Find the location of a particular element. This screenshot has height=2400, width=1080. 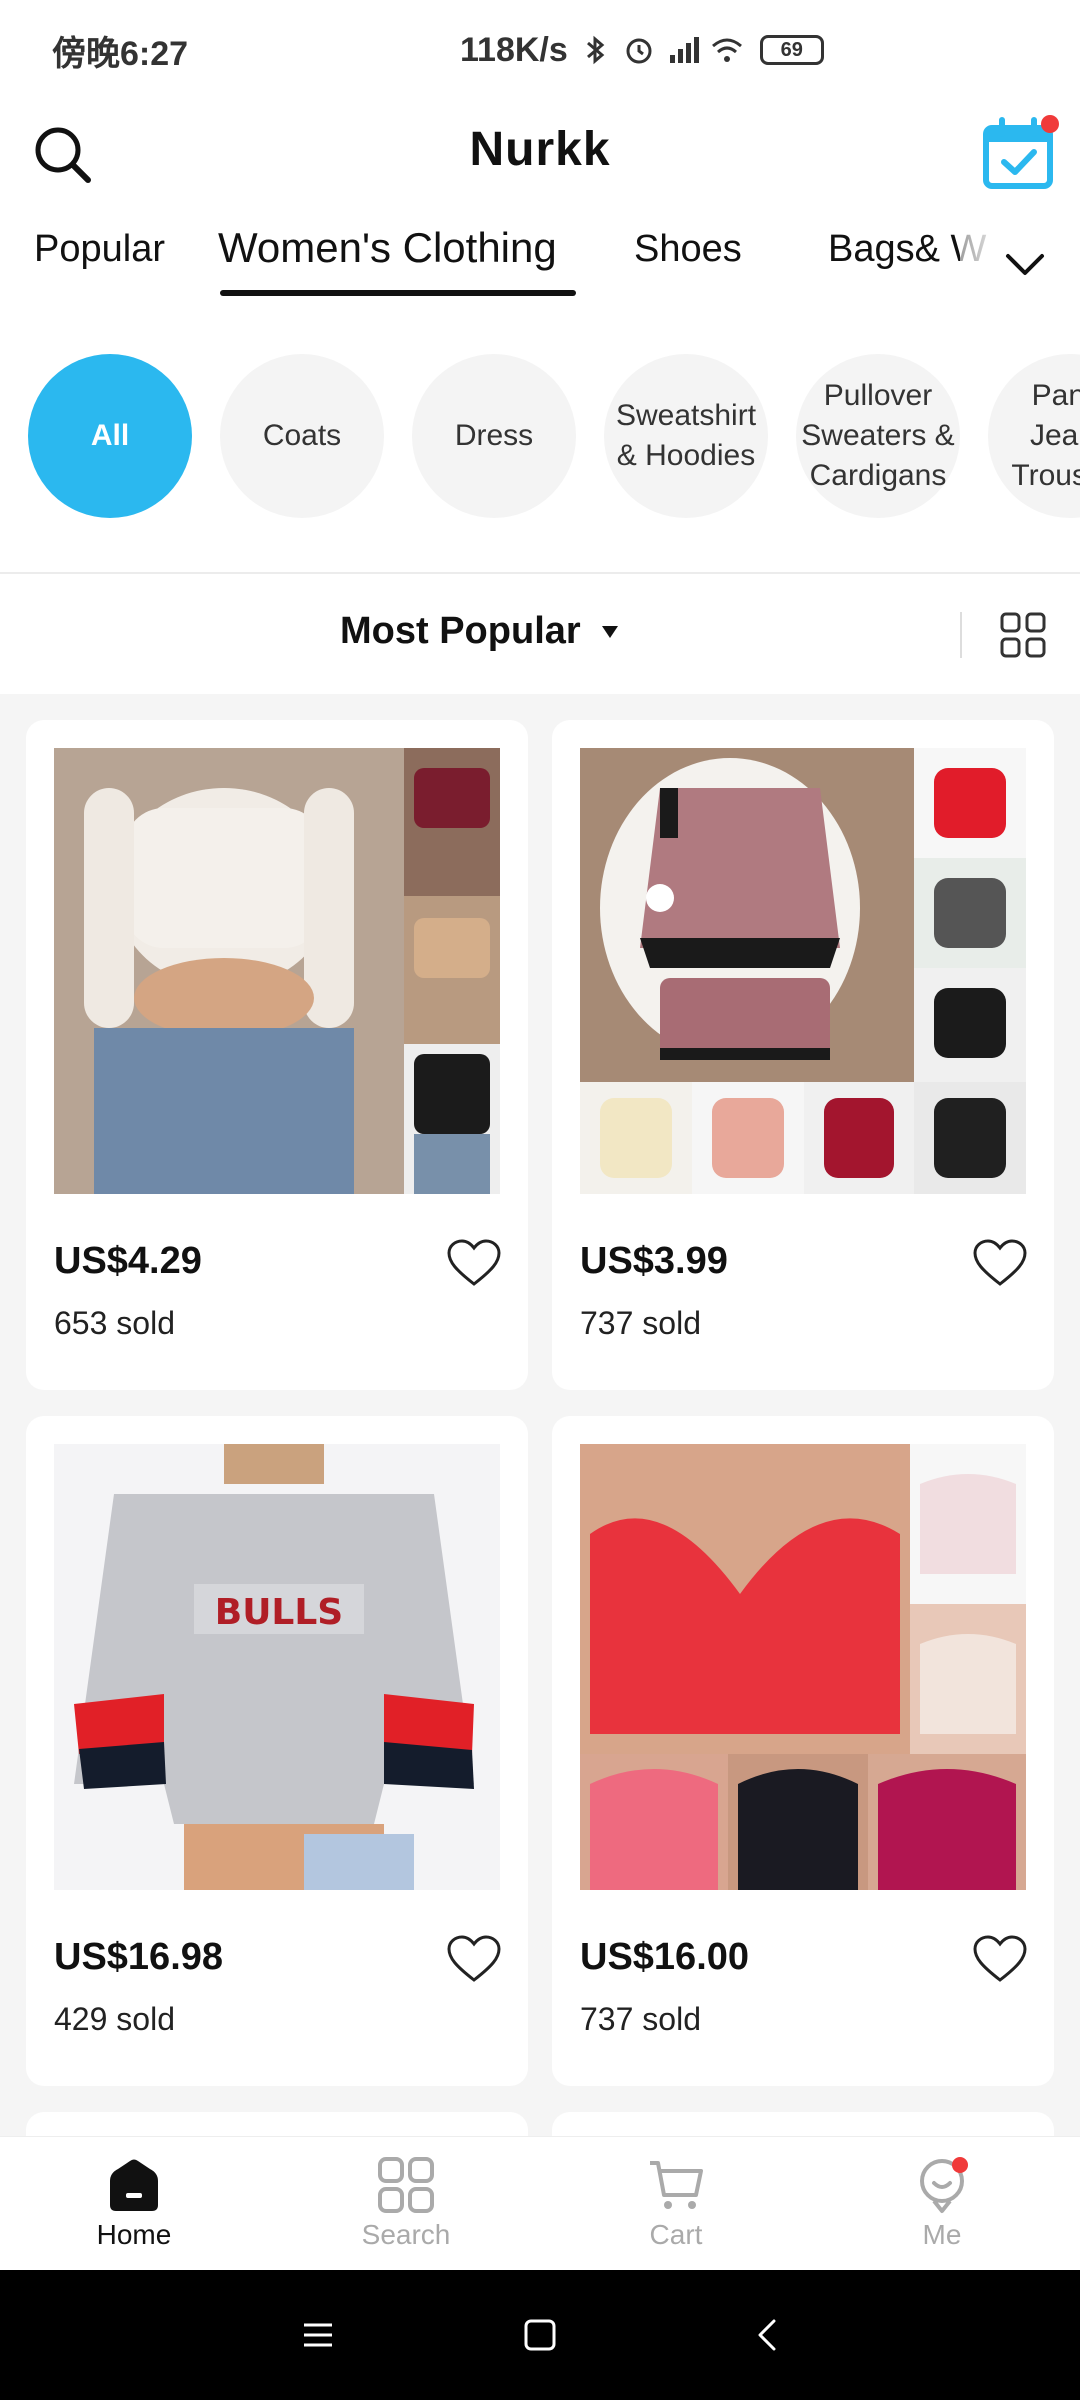

subcategory-pullover-sweaters: Pullover Sweaters & Cardigans is located at coordinates (878, 436).